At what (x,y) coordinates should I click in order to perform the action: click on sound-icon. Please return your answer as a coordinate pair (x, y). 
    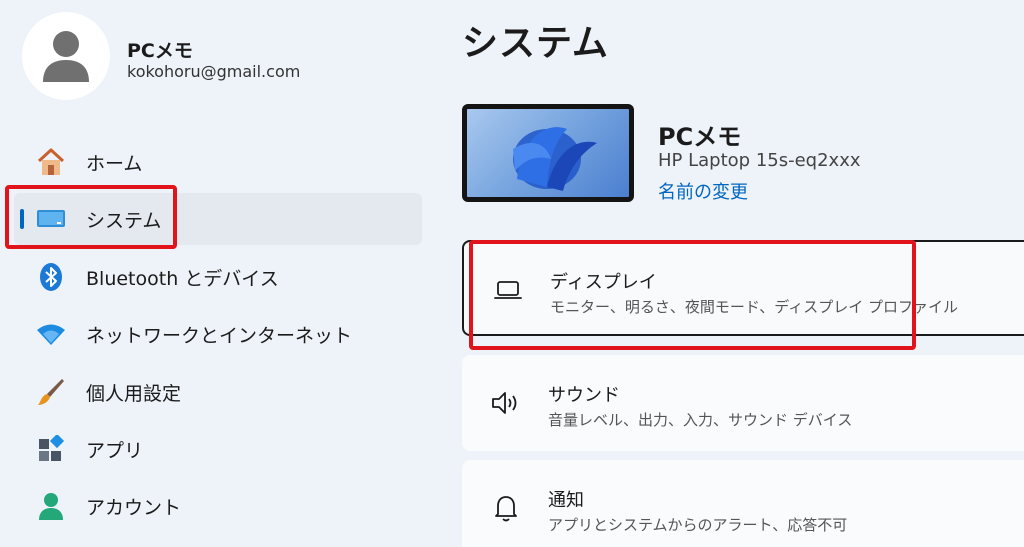
    Looking at the image, I should click on (506, 403).